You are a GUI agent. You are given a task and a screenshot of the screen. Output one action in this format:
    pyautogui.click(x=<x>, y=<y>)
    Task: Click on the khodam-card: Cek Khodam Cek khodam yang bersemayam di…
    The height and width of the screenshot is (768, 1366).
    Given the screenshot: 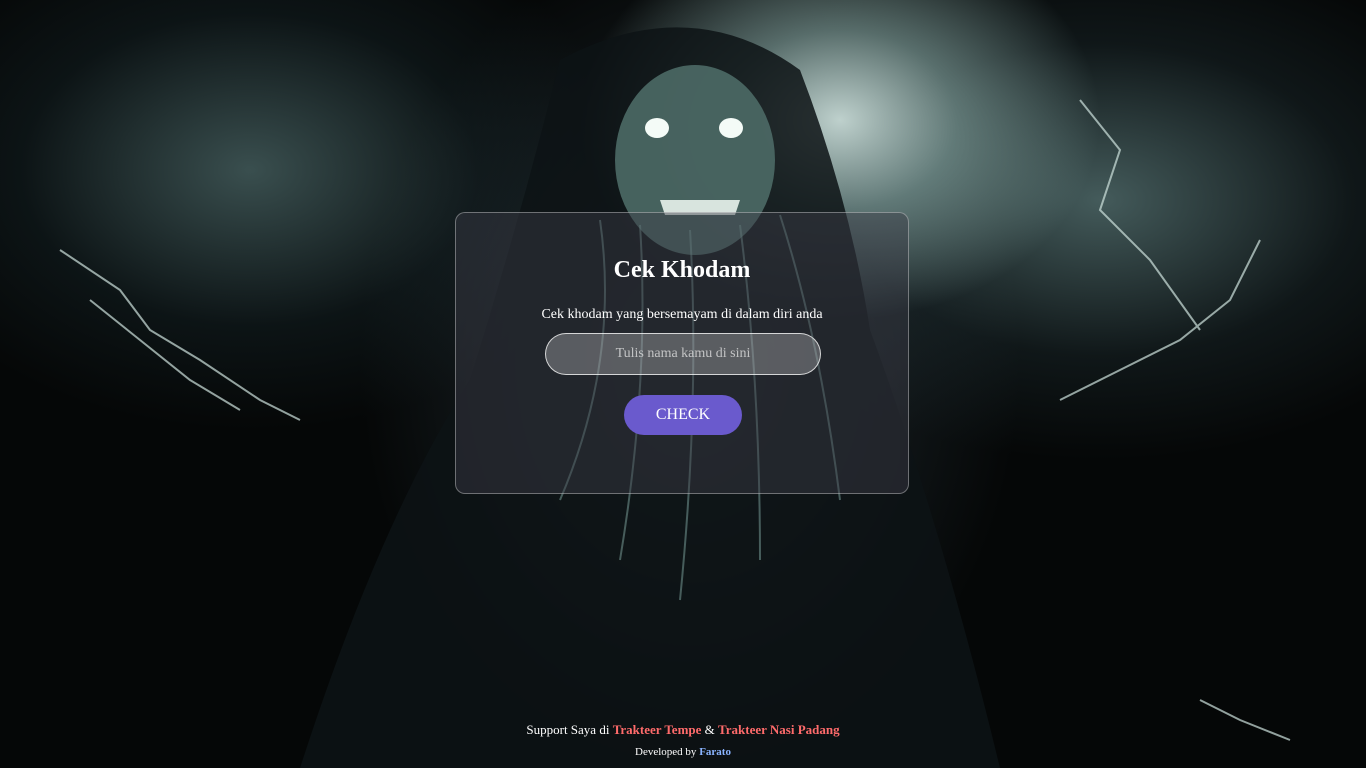 What is the action you would take?
    pyautogui.click(x=682, y=353)
    